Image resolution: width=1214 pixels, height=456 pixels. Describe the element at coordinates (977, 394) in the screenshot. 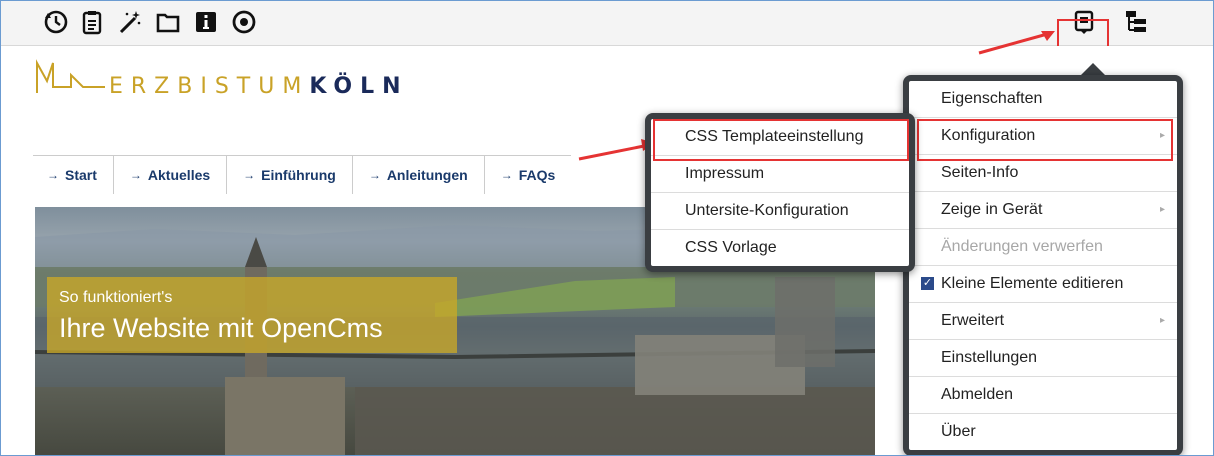

I see `menu-item-label: Abmelden` at that location.